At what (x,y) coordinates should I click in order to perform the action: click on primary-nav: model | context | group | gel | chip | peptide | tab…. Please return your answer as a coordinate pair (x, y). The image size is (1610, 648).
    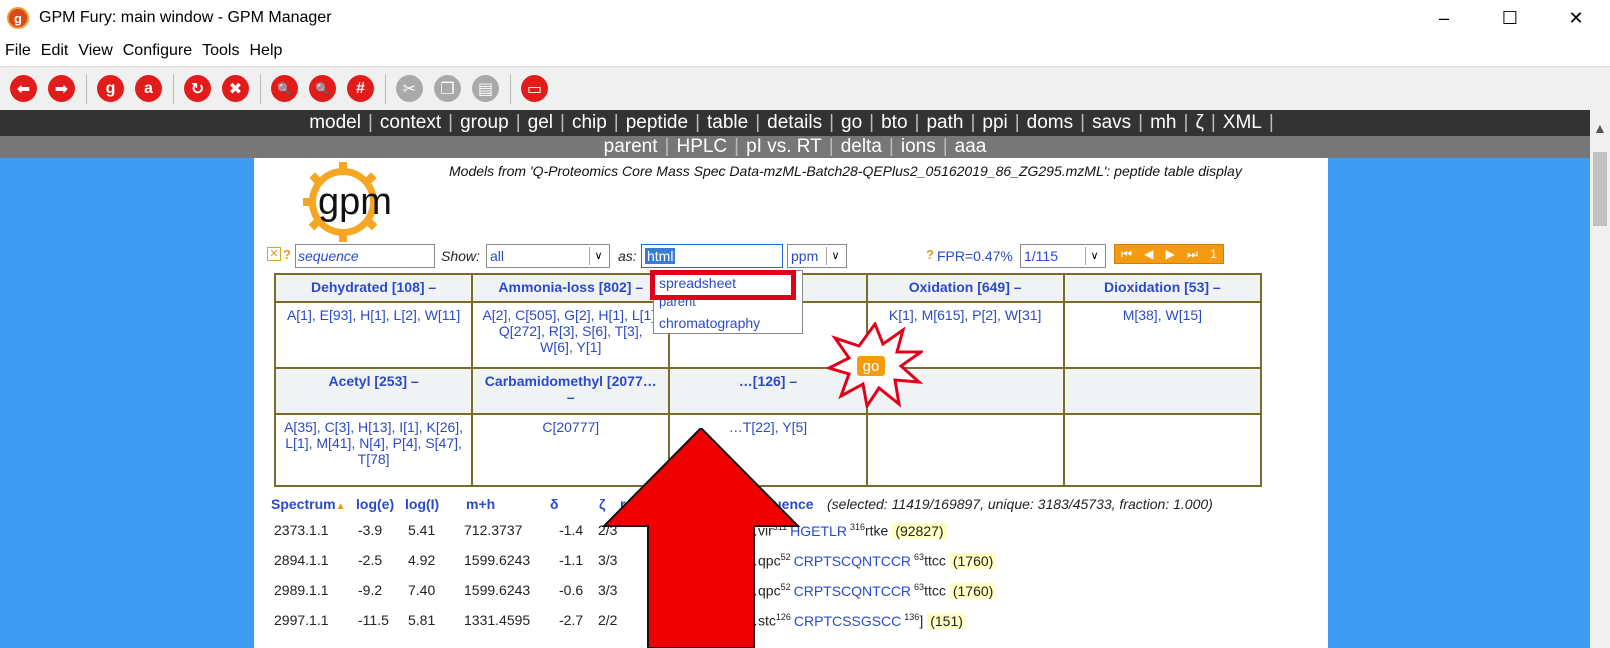
    Looking at the image, I should click on (795, 123).